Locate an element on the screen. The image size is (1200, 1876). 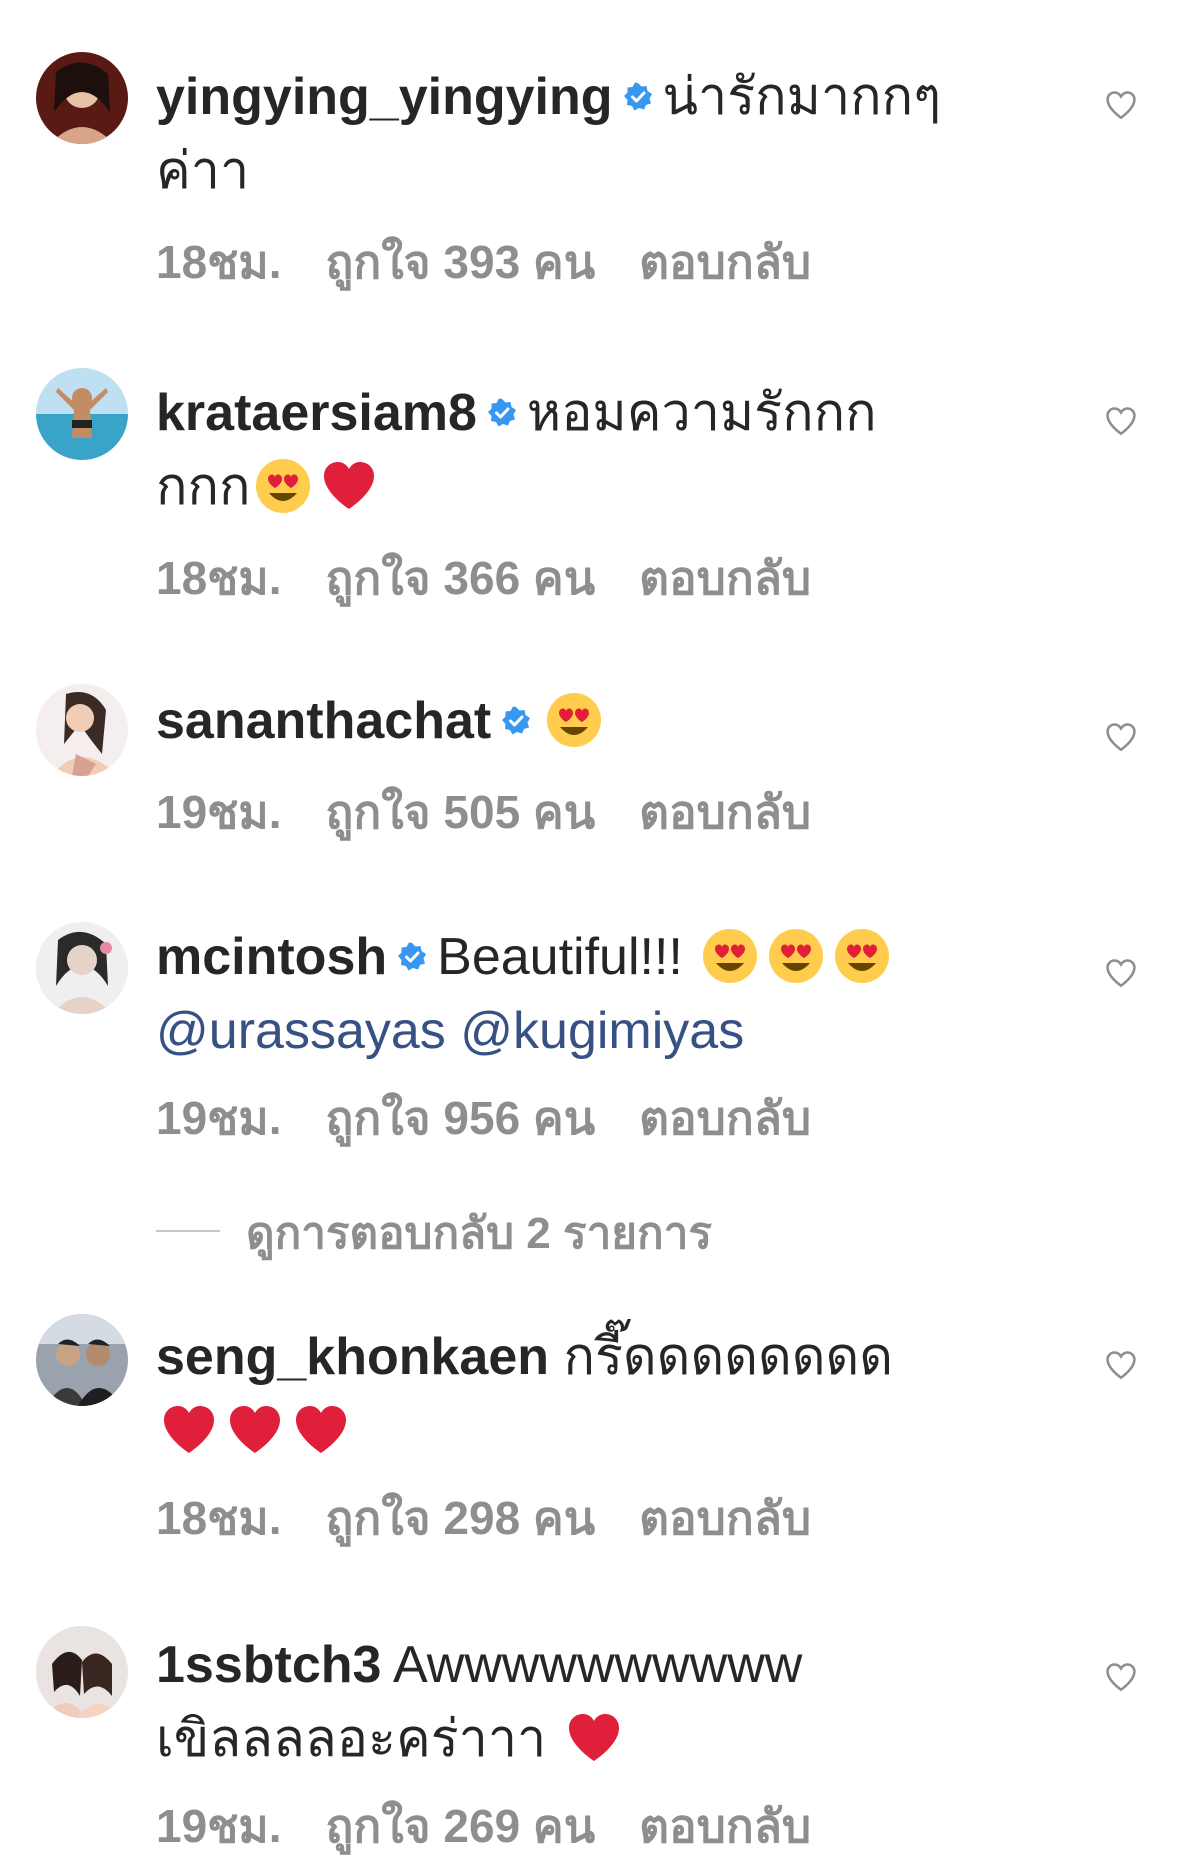
mention-link: @kugimiyas is located at coordinates (602, 1031).